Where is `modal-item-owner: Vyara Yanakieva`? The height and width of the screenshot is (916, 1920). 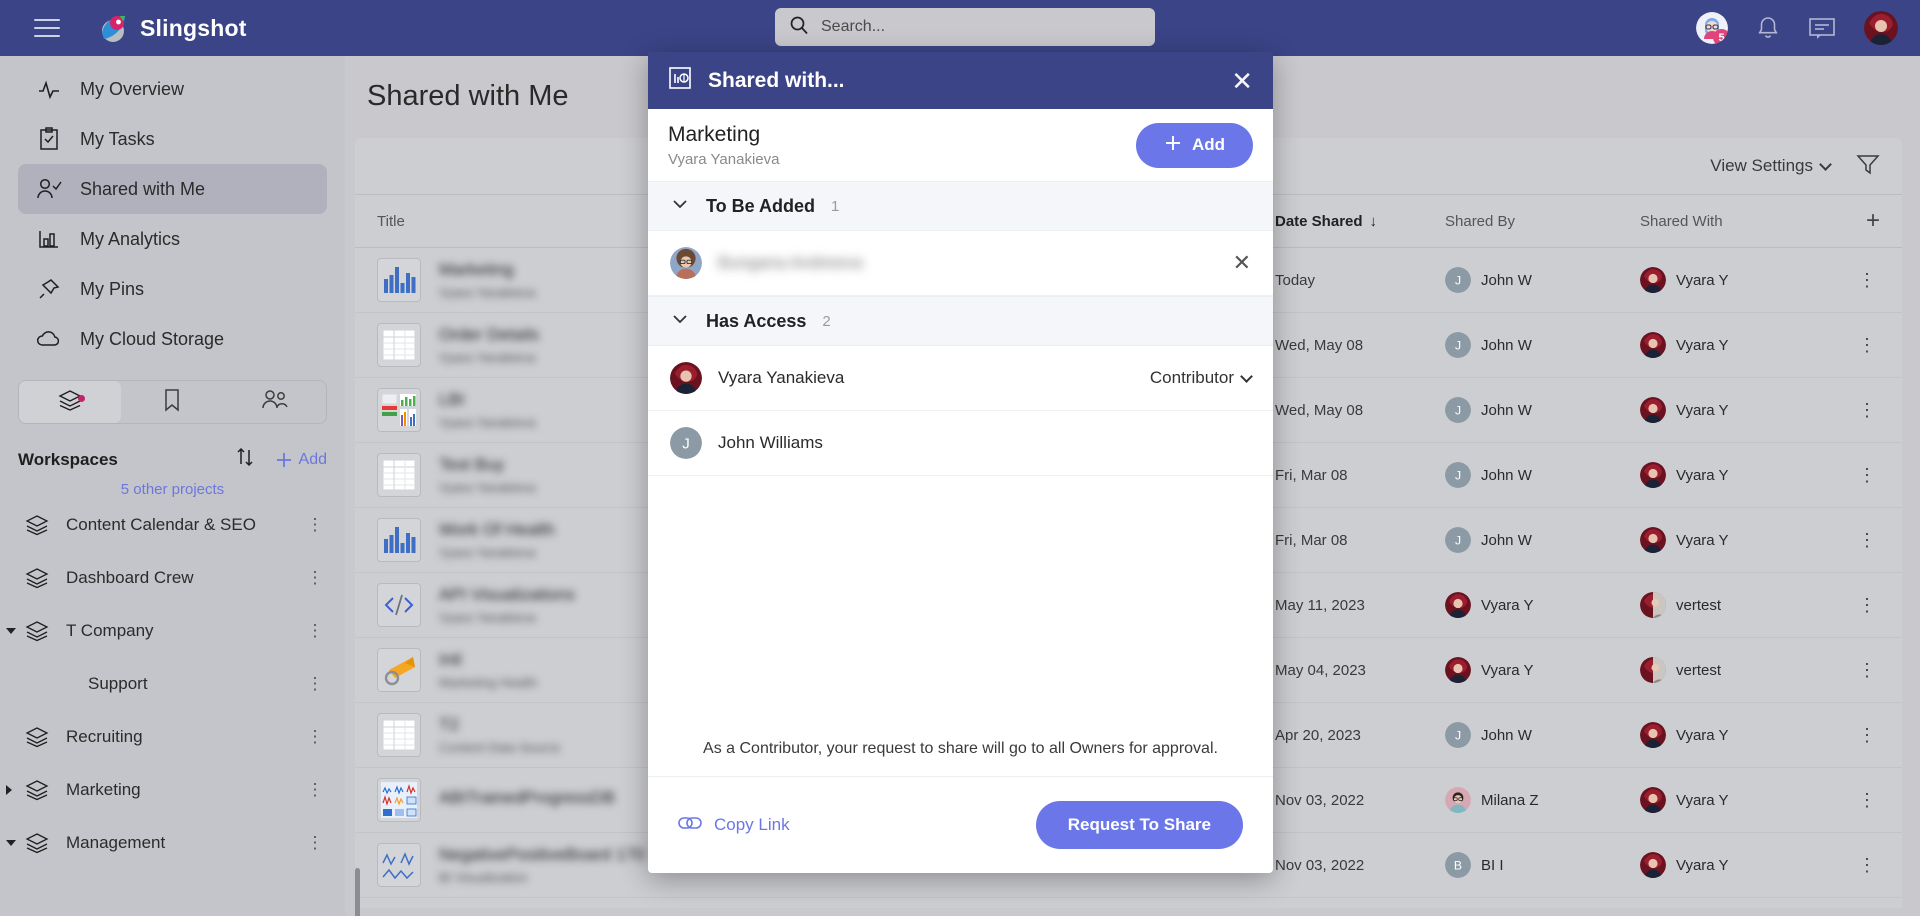
modal-item-owner: Vyara Yanakieva is located at coordinates (724, 159).